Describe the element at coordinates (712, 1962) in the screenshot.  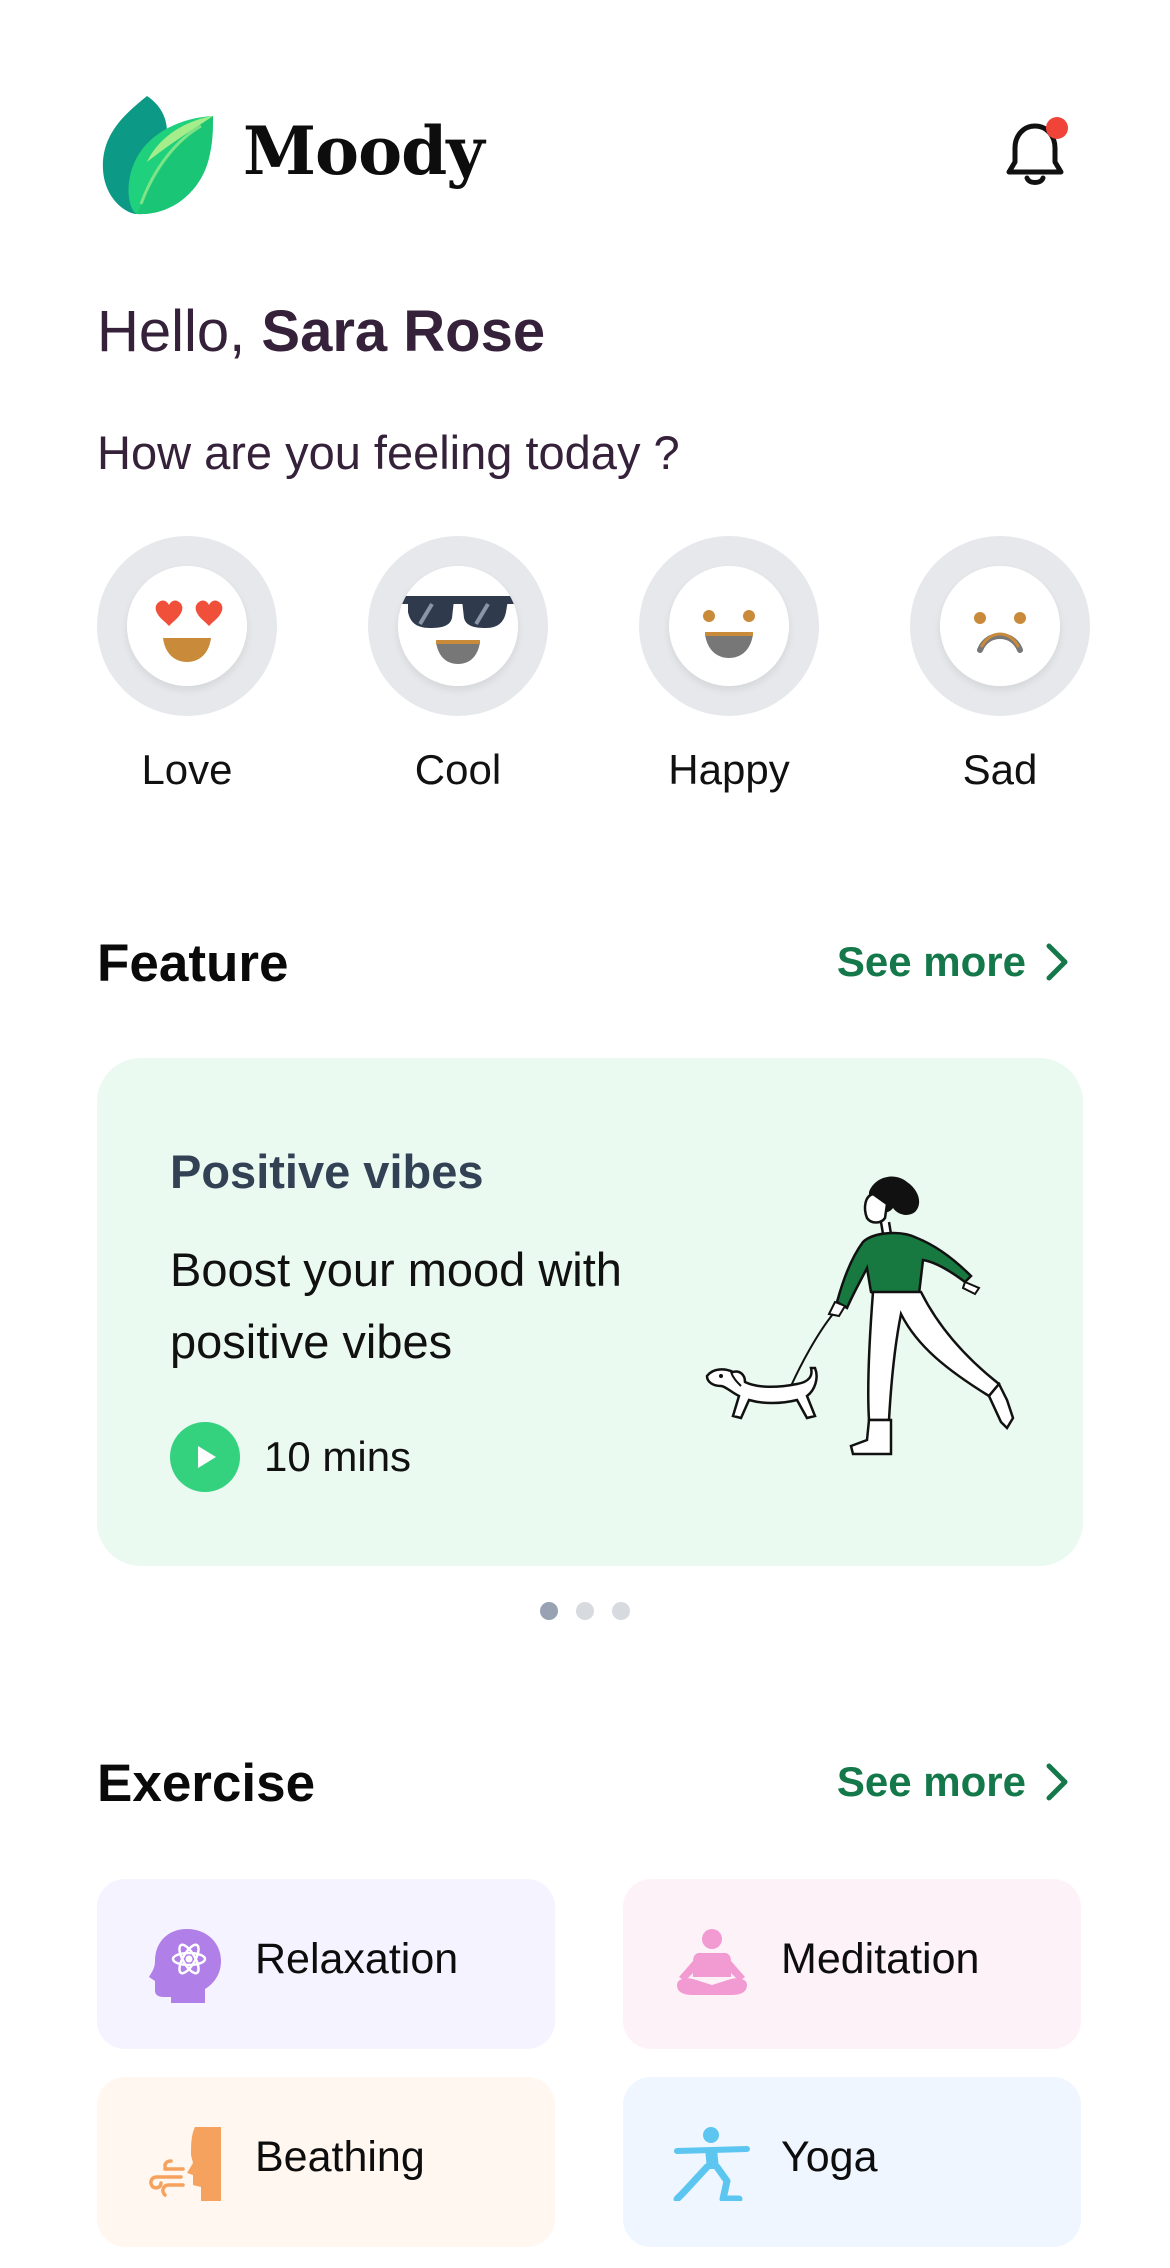
I see `meditation-icon` at that location.